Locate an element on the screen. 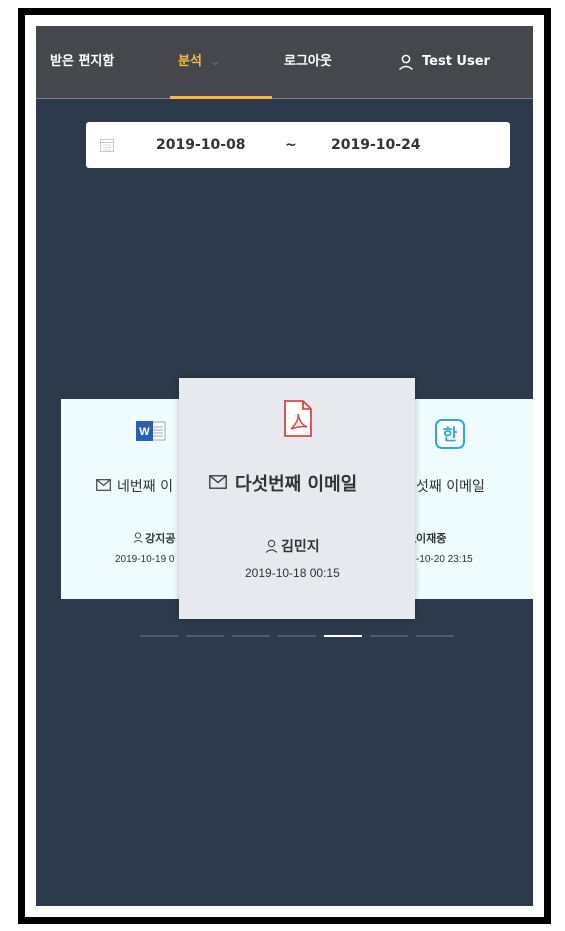 The height and width of the screenshot is (931, 565). card-title: 다섯번째 이메일 is located at coordinates (296, 484).